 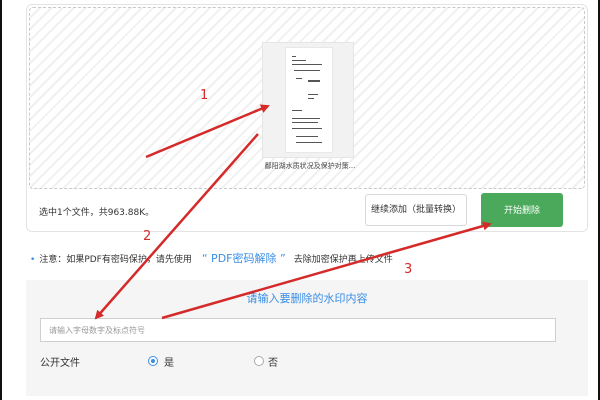 I want to click on annotation-number-2: 2, so click(x=147, y=236).